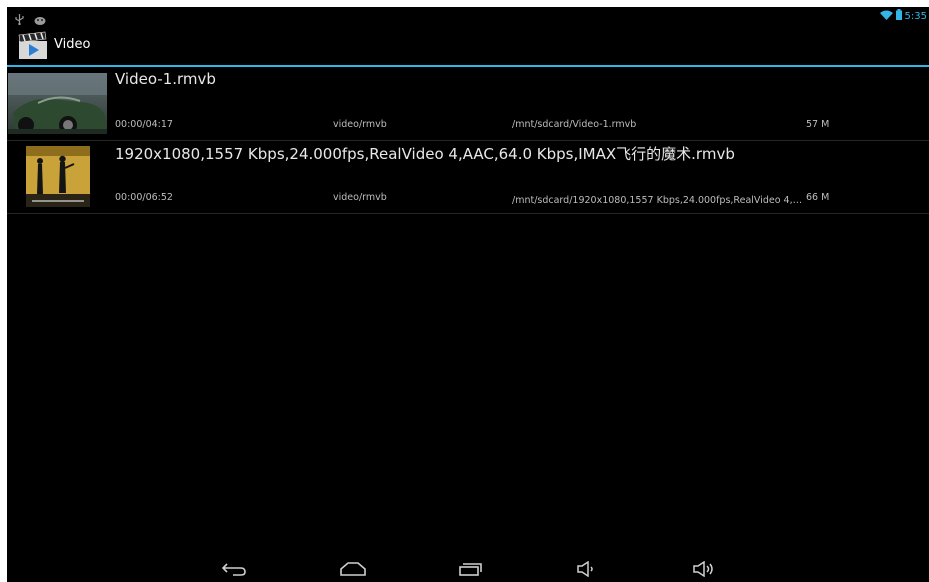 This screenshot has width=929, height=582. What do you see at coordinates (165, 79) in the screenshot?
I see `video-title: Video-1.rmvb` at bounding box center [165, 79].